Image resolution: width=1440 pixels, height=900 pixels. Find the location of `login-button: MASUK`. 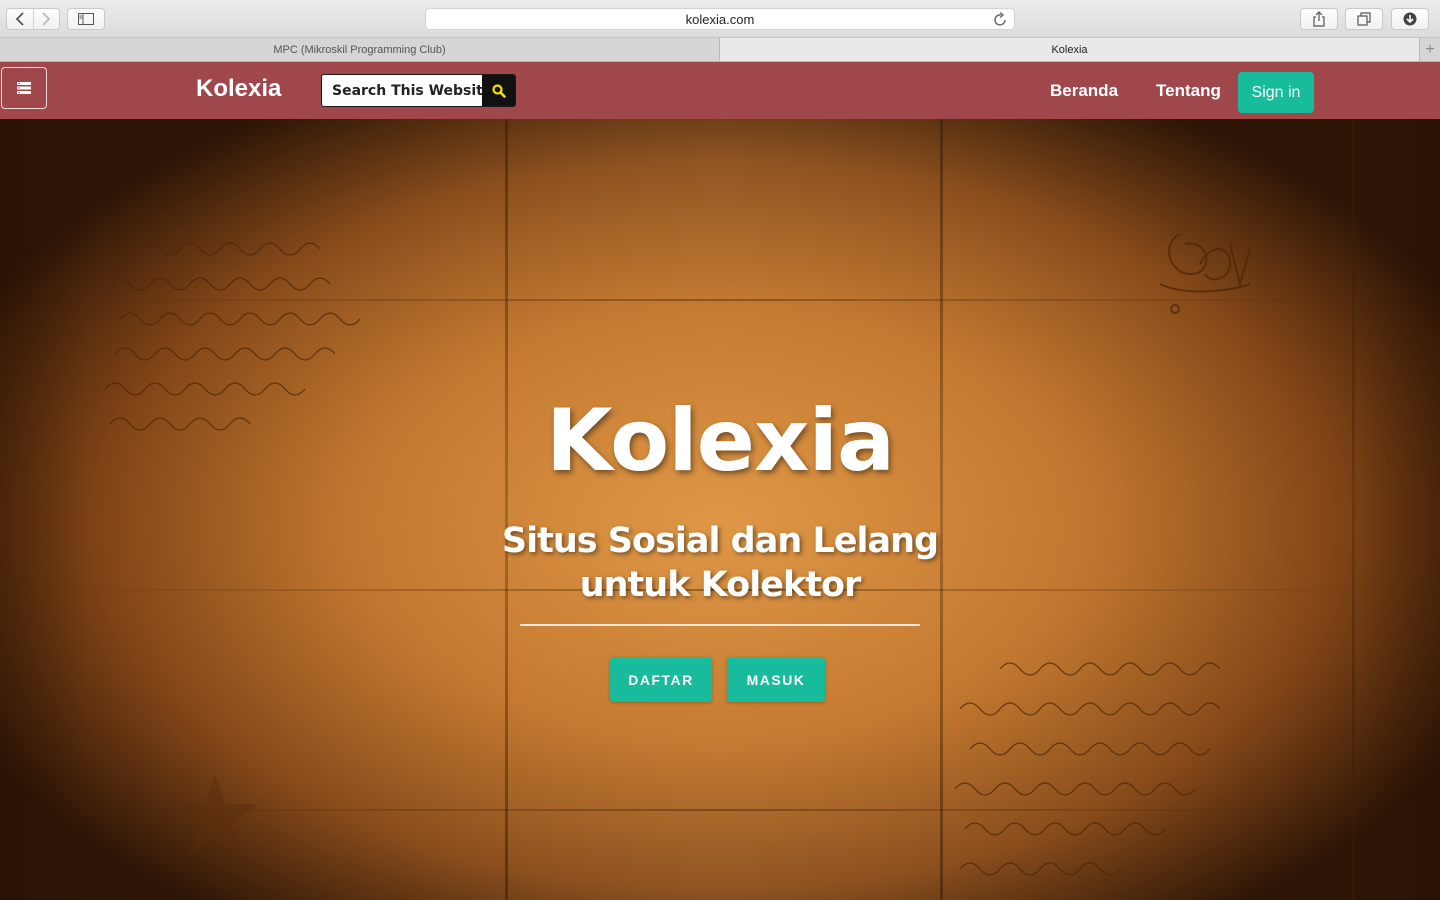

login-button: MASUK is located at coordinates (776, 679).